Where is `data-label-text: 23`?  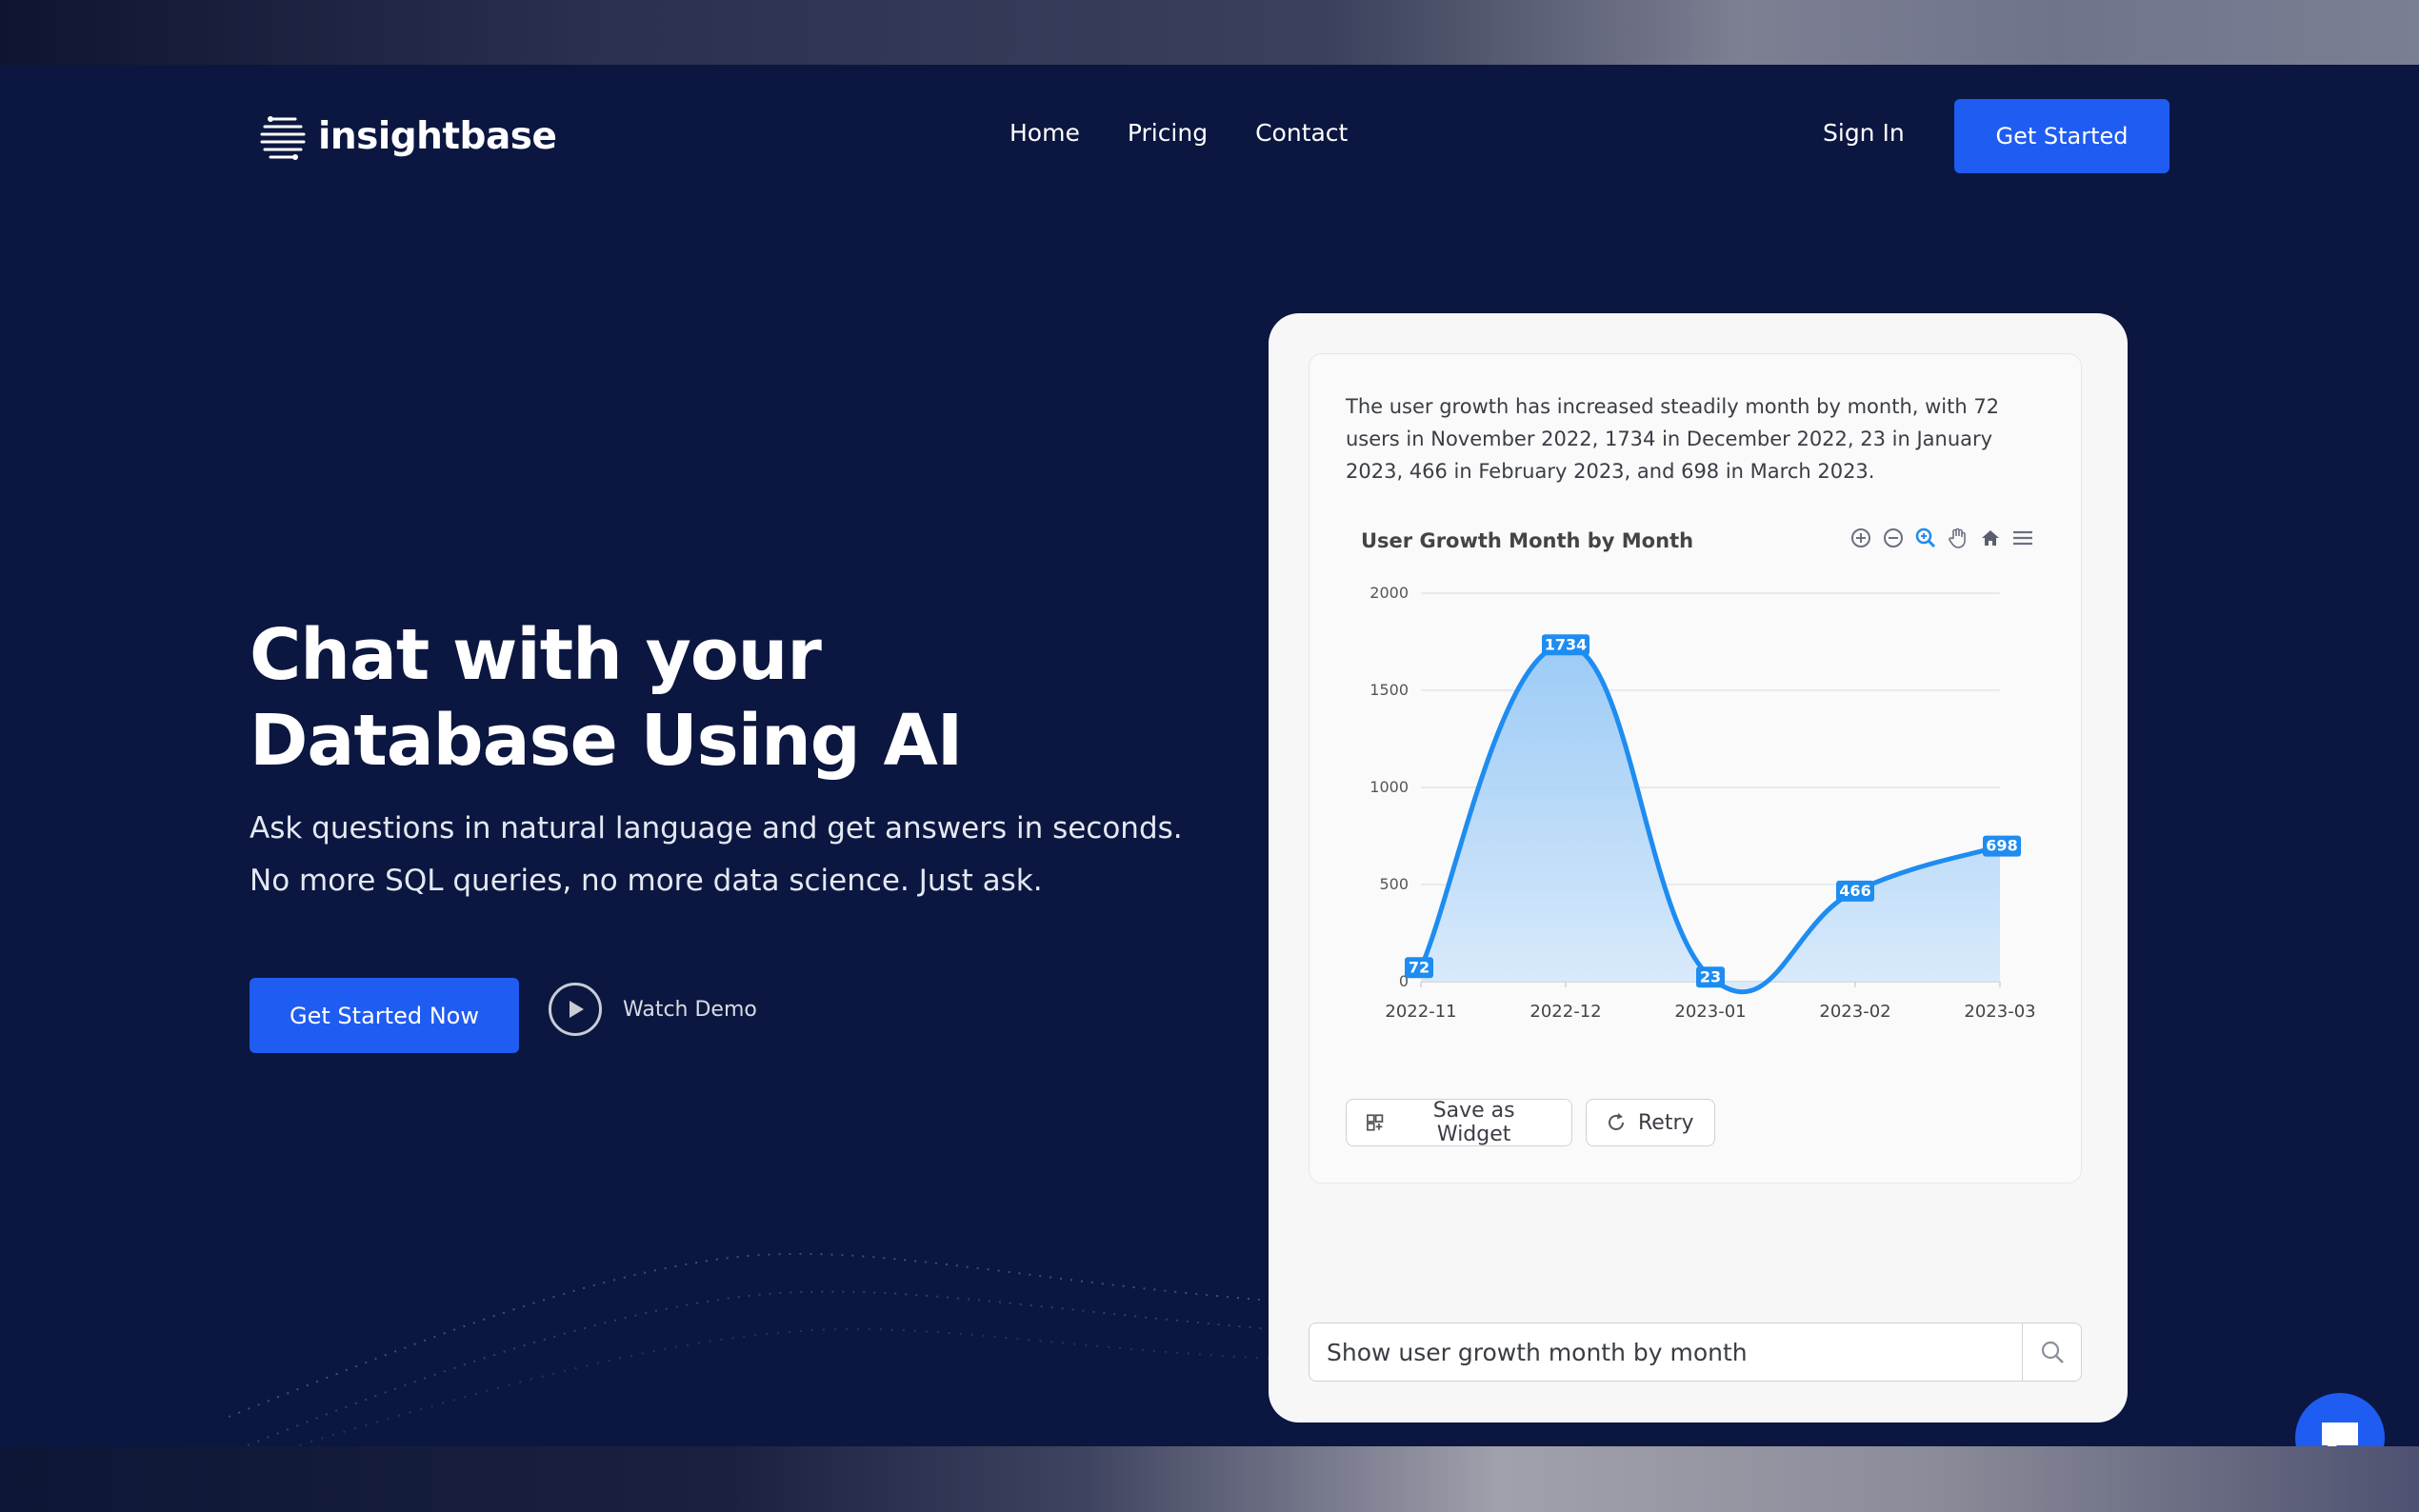
data-label-text: 23 is located at coordinates (1710, 976).